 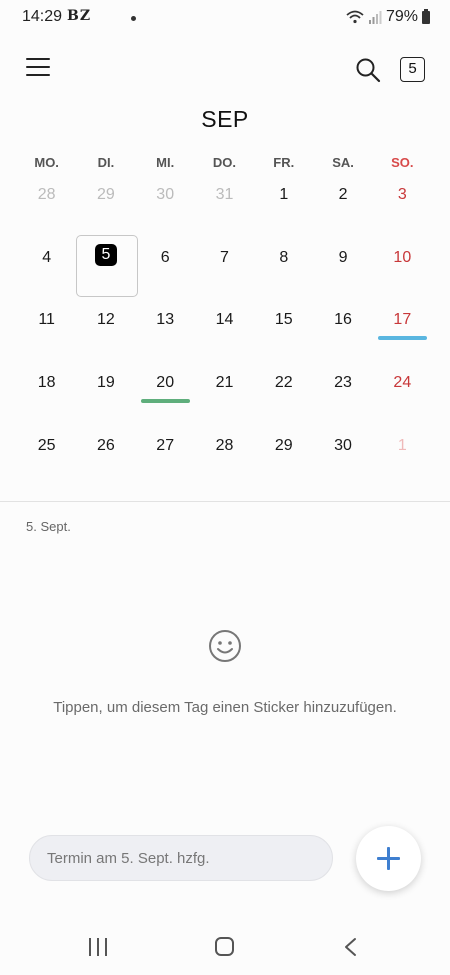 I want to click on day-number: 21, so click(x=224, y=382).